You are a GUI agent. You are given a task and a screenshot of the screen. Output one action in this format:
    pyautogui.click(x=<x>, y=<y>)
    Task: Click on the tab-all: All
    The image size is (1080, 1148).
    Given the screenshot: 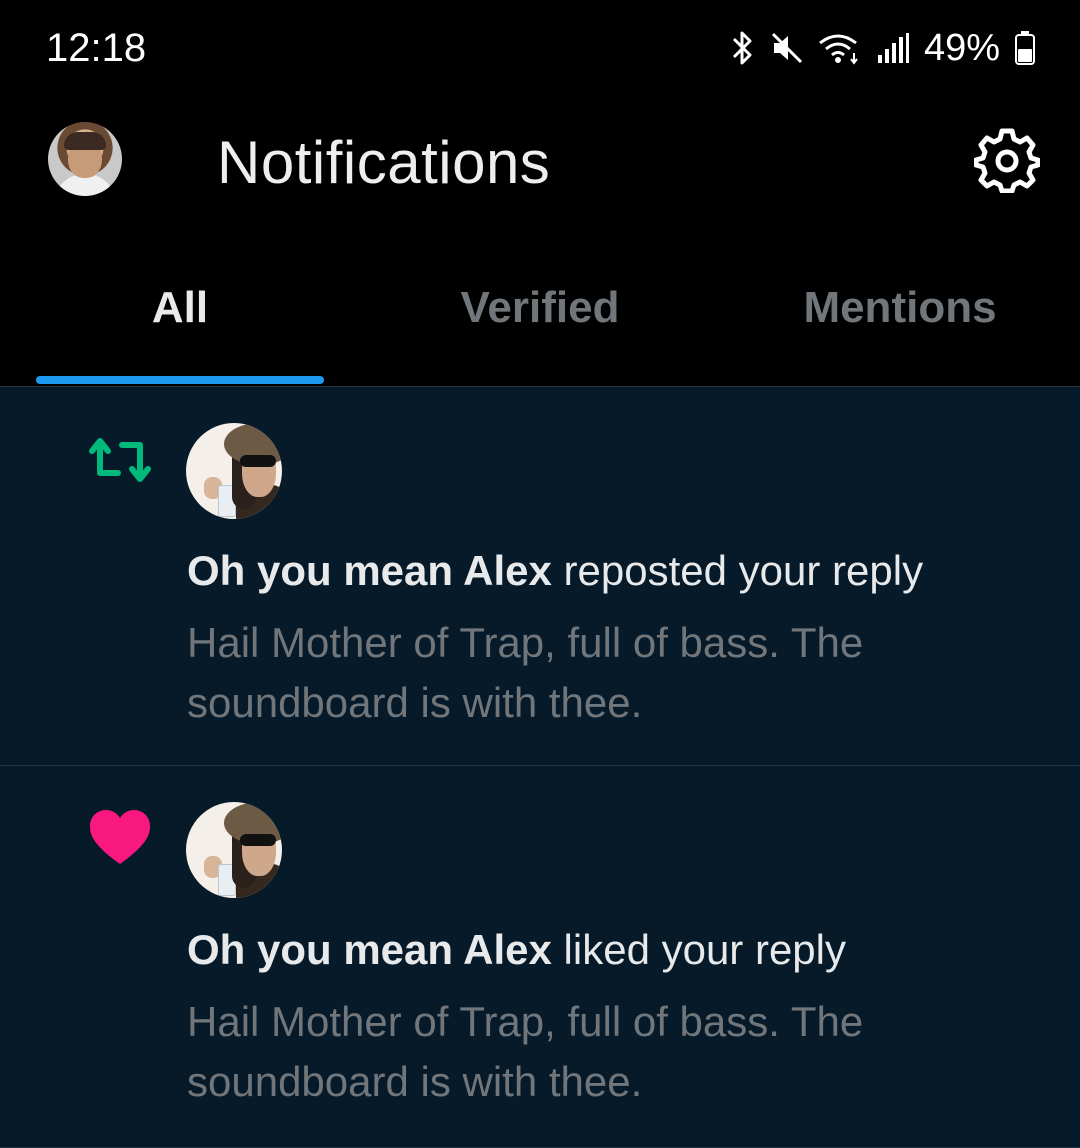 What is the action you would take?
    pyautogui.click(x=180, y=308)
    